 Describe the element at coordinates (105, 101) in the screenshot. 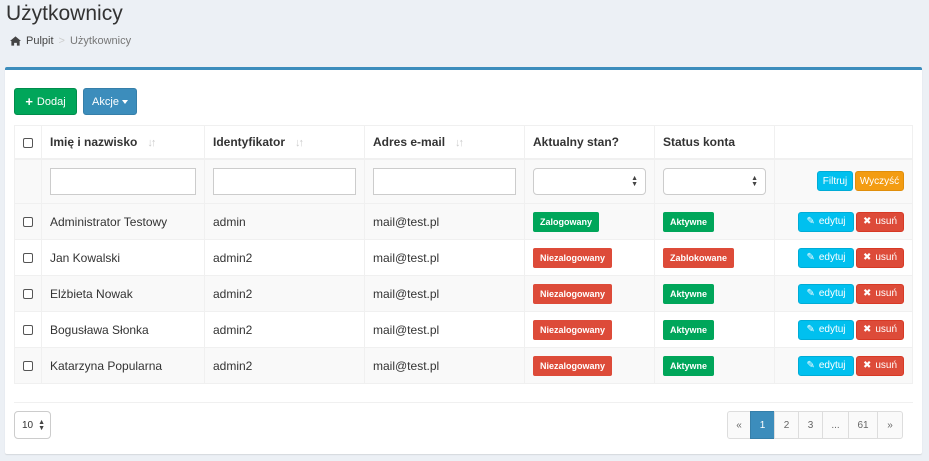

I see `actions-button-label: Akcje` at that location.